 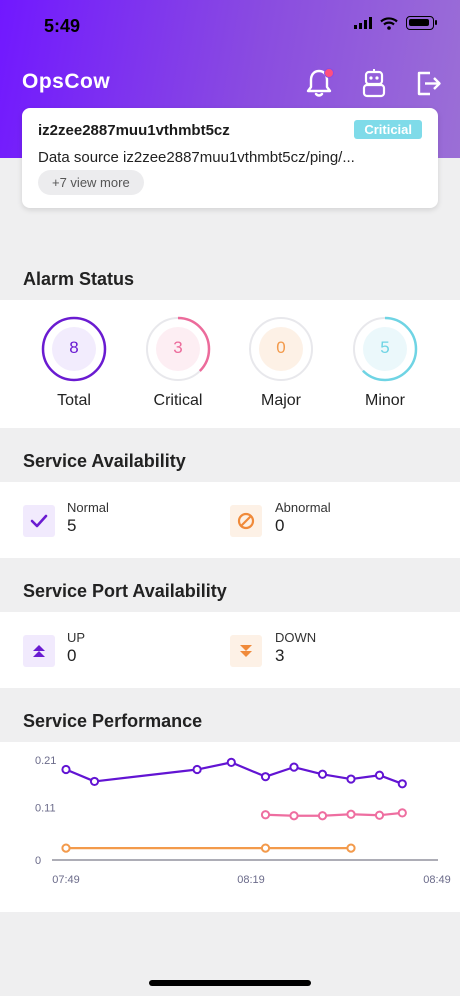 I want to click on alarm-ring-total: 8, so click(x=74, y=349).